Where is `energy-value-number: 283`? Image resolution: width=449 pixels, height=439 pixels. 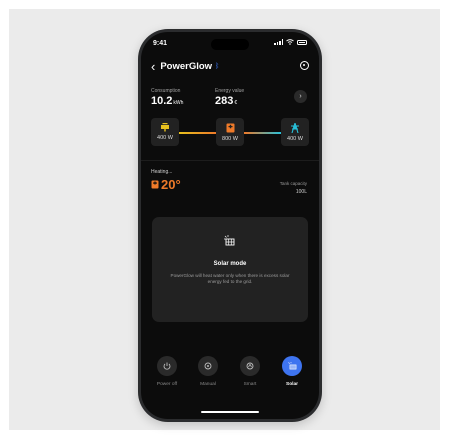 energy-value-number: 283 is located at coordinates (224, 101).